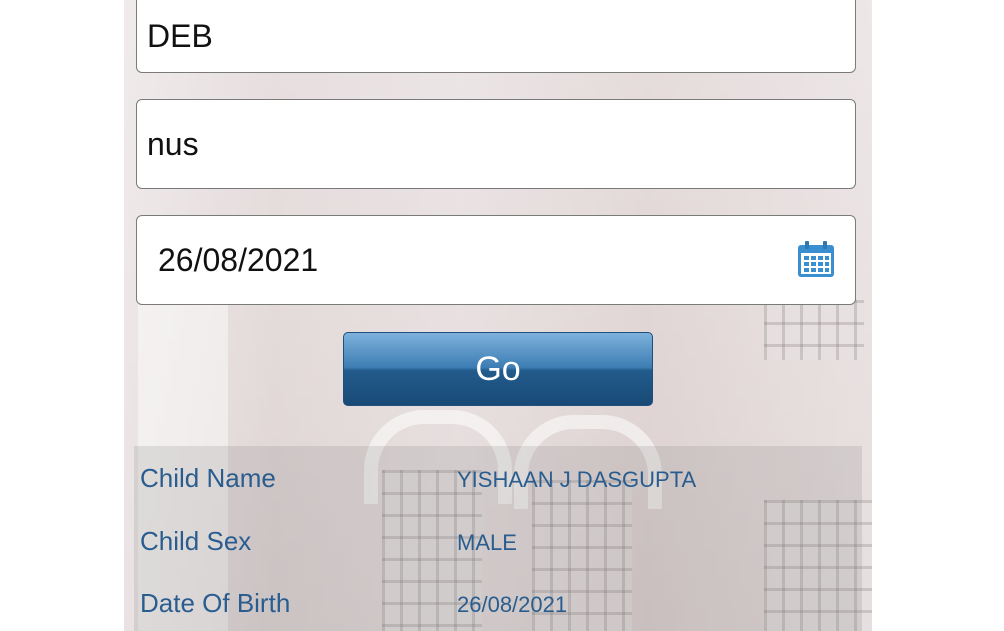 The height and width of the screenshot is (631, 1004). I want to click on child-sex-label: Child Sex, so click(196, 541).